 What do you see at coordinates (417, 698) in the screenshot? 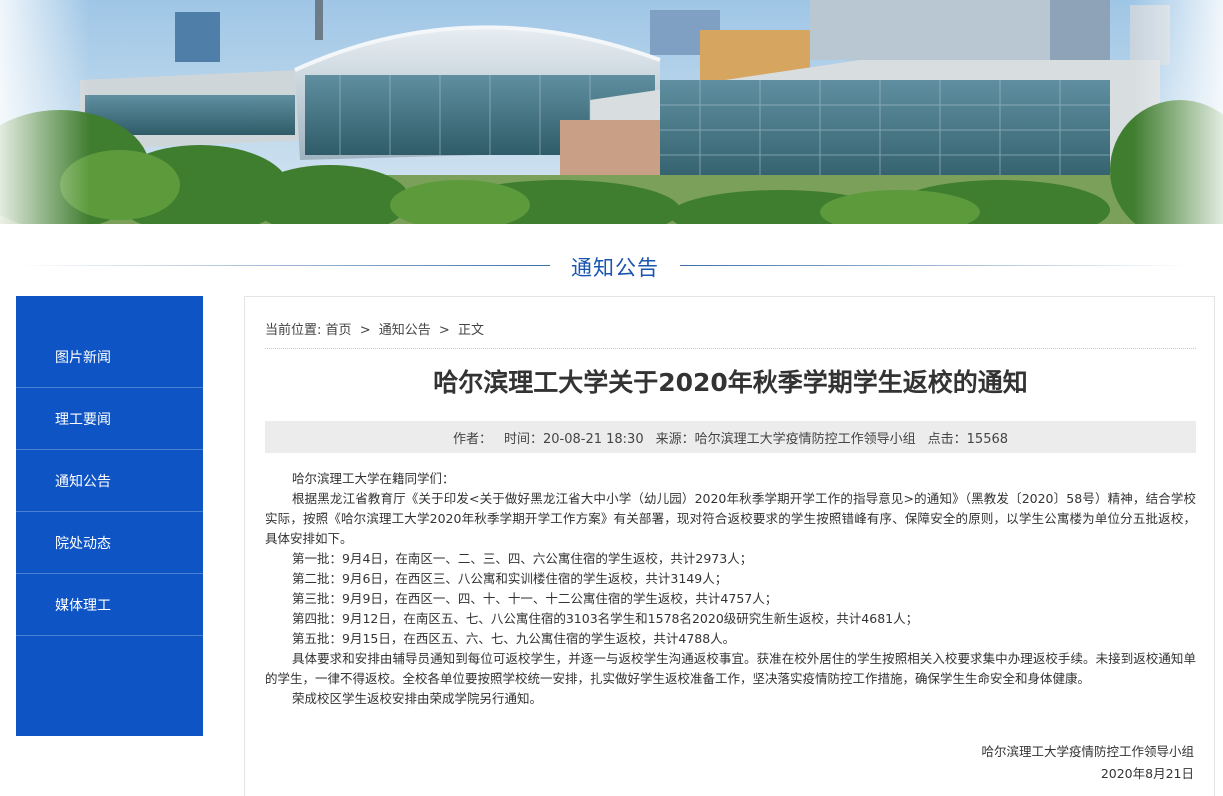
I see `article-paragraph: 荣成校区学生返校安排由荣成学院另行通知。` at bounding box center [417, 698].